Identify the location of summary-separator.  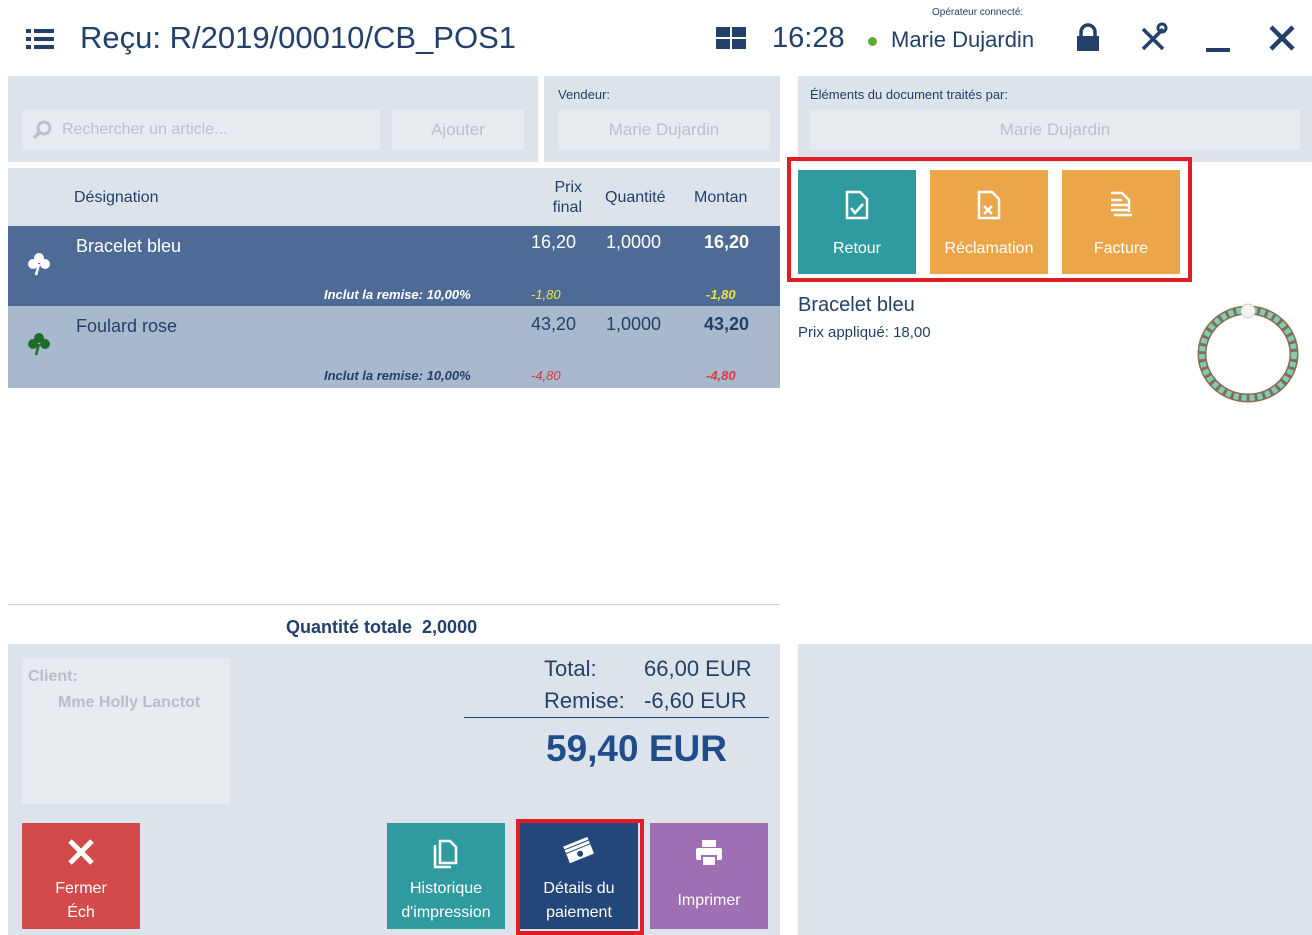
(616, 717).